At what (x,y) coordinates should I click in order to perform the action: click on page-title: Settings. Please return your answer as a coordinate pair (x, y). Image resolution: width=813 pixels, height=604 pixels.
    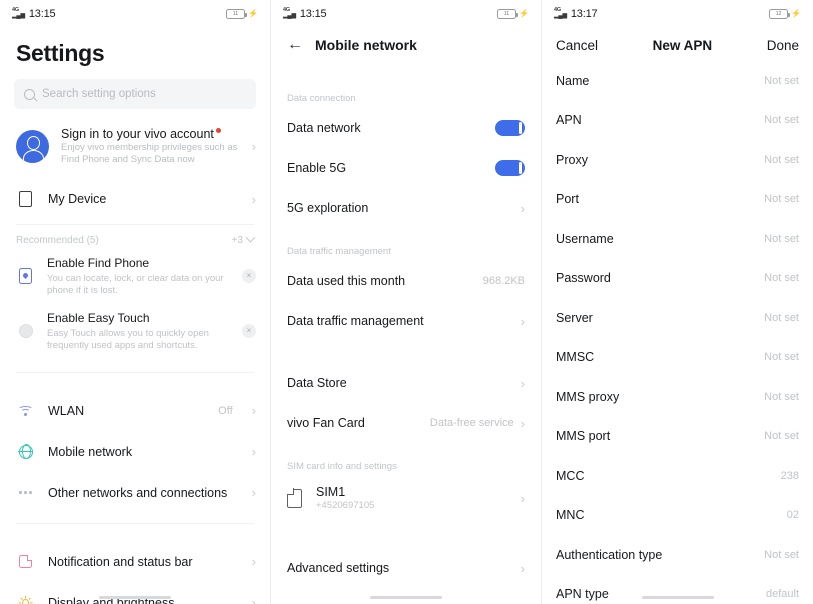
    Looking at the image, I should click on (60, 53).